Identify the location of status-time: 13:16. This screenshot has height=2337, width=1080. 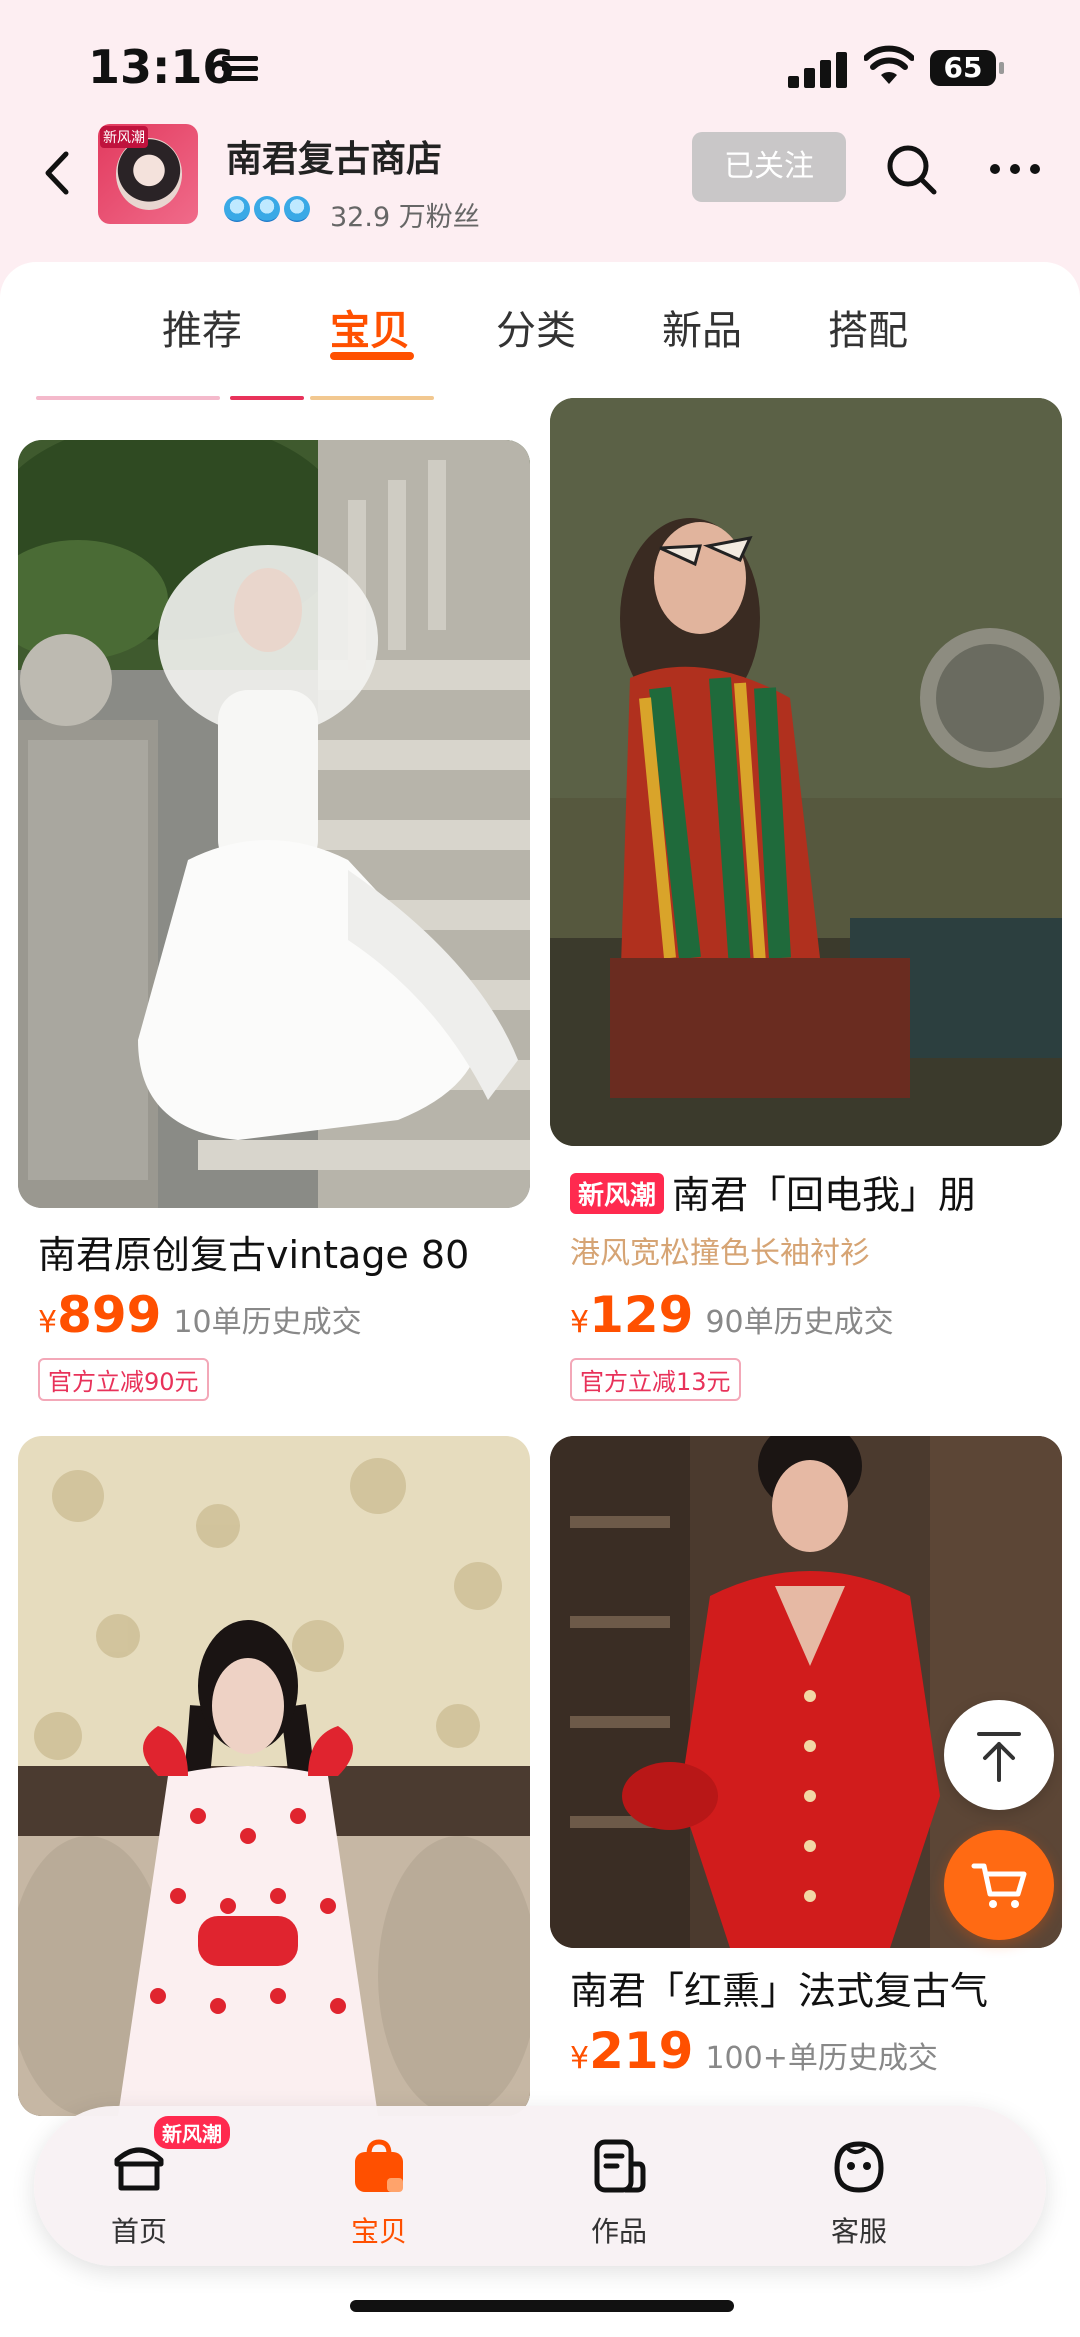
(161, 67).